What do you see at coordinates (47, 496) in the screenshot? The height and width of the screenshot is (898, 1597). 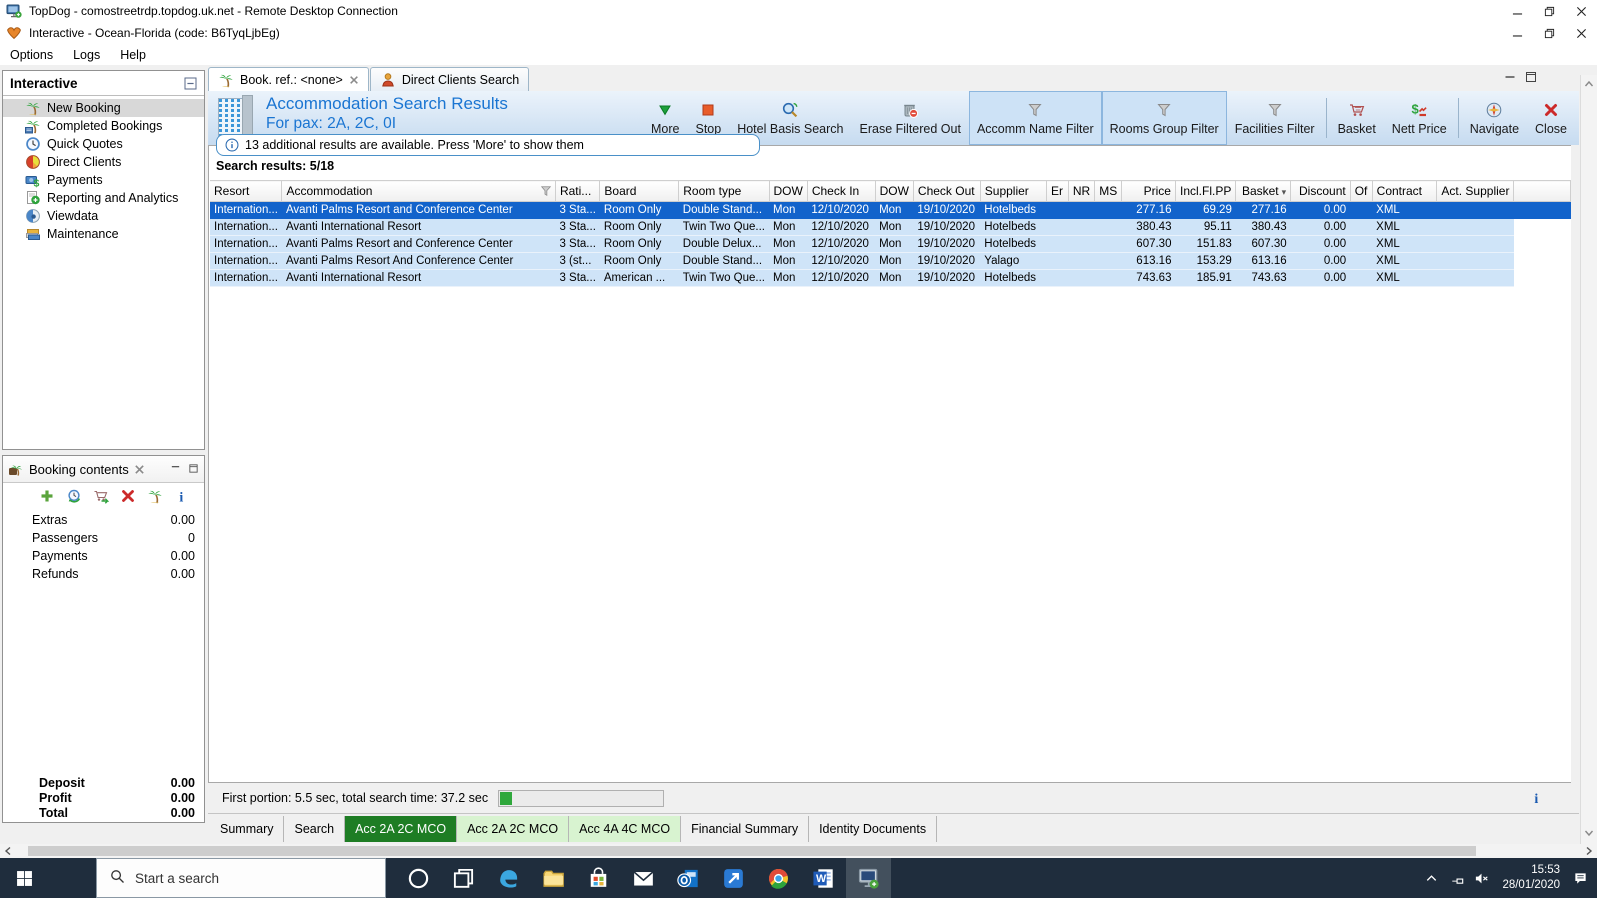 I see `add-icon` at bounding box center [47, 496].